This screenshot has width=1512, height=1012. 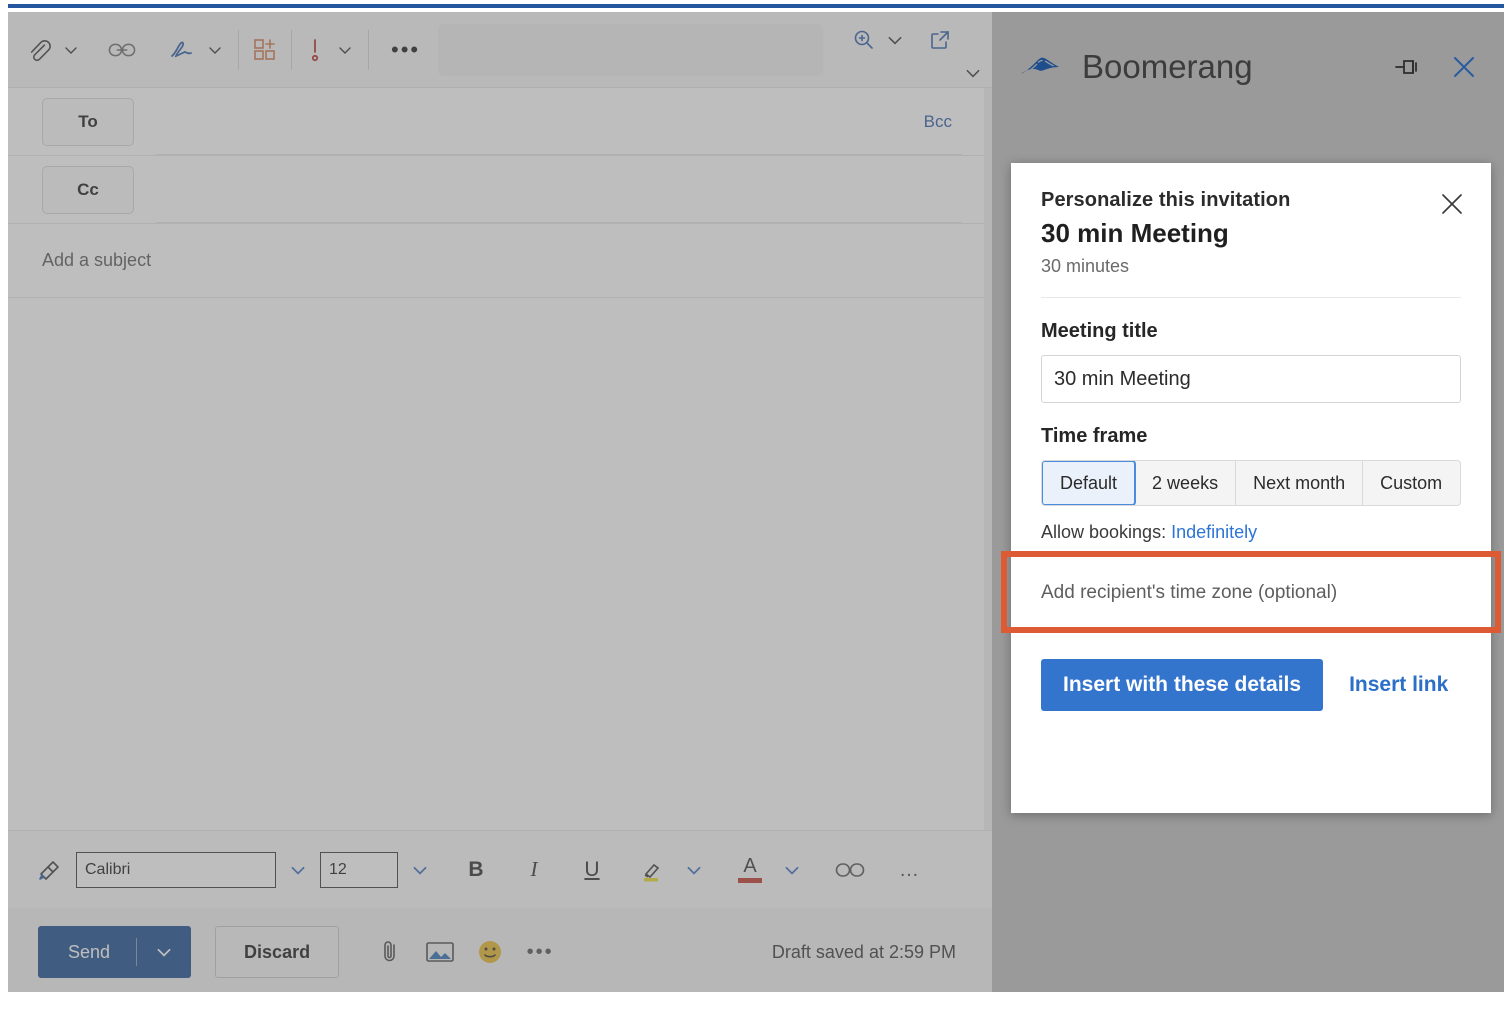 I want to click on font-name-input: Calibri, so click(x=176, y=869).